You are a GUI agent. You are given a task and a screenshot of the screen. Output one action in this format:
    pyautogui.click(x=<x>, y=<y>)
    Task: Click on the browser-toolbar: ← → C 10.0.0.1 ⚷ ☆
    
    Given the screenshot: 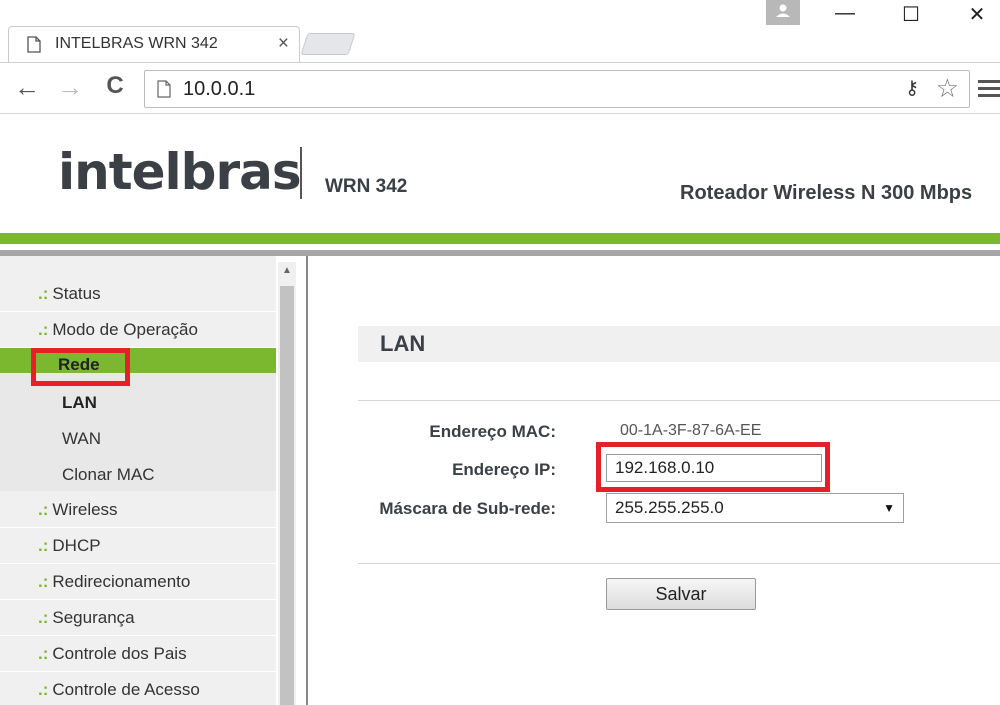 What is the action you would take?
    pyautogui.click(x=500, y=88)
    